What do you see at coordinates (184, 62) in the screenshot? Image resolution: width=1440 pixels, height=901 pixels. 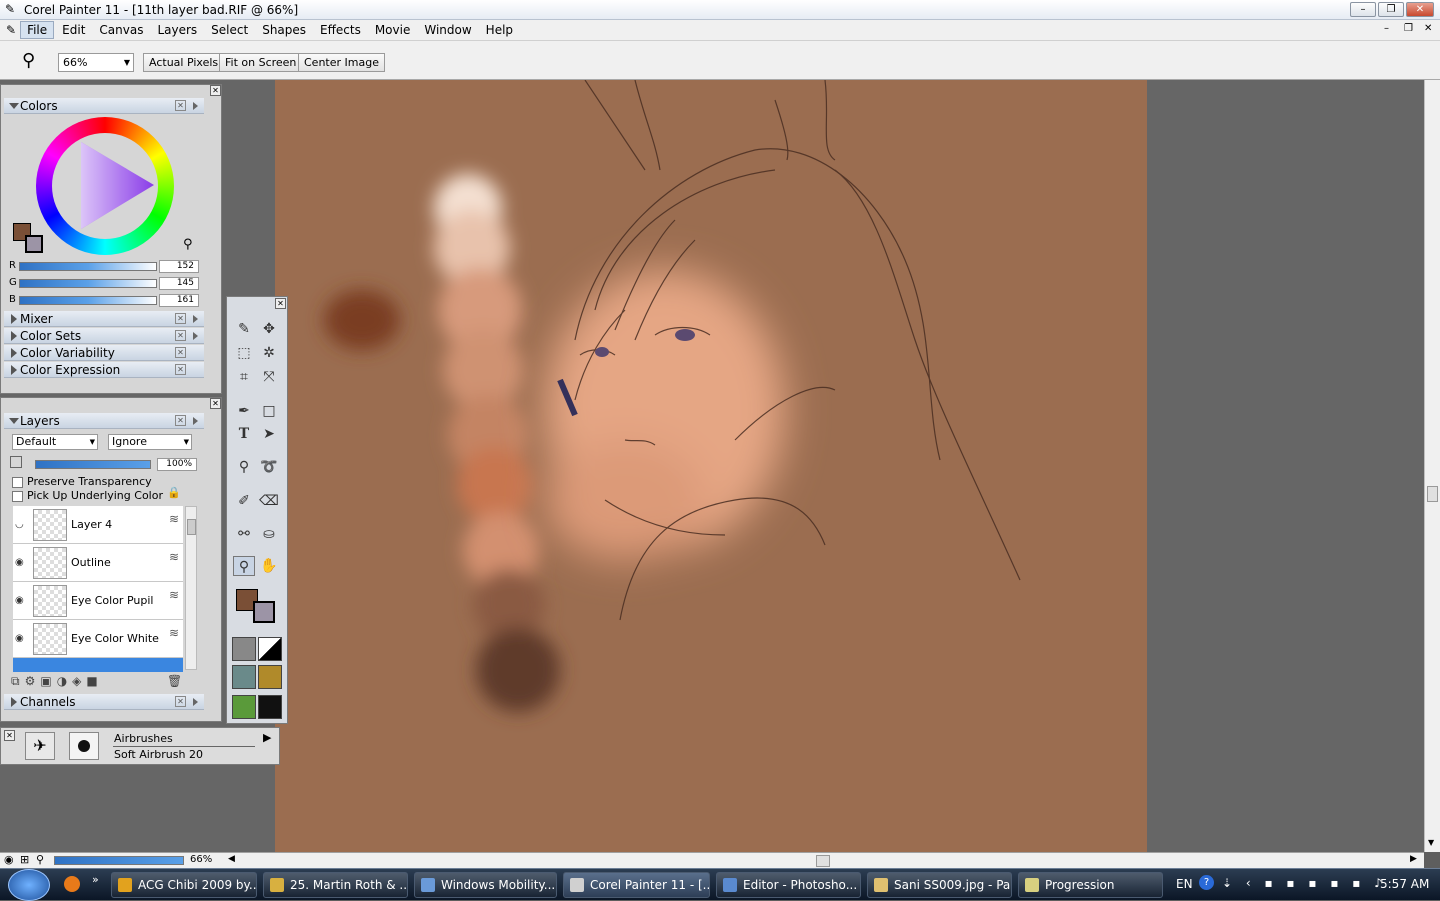 I see `actual-pixels-button: Actual Pixels` at bounding box center [184, 62].